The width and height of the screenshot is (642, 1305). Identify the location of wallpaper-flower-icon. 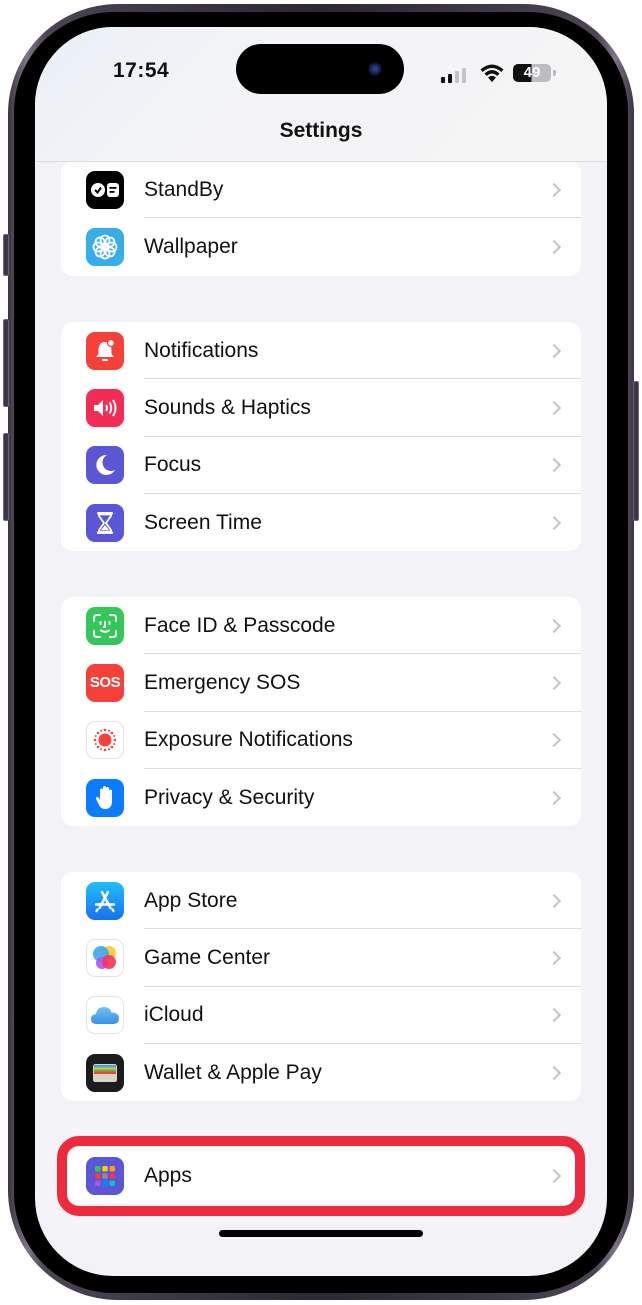
(105, 246).